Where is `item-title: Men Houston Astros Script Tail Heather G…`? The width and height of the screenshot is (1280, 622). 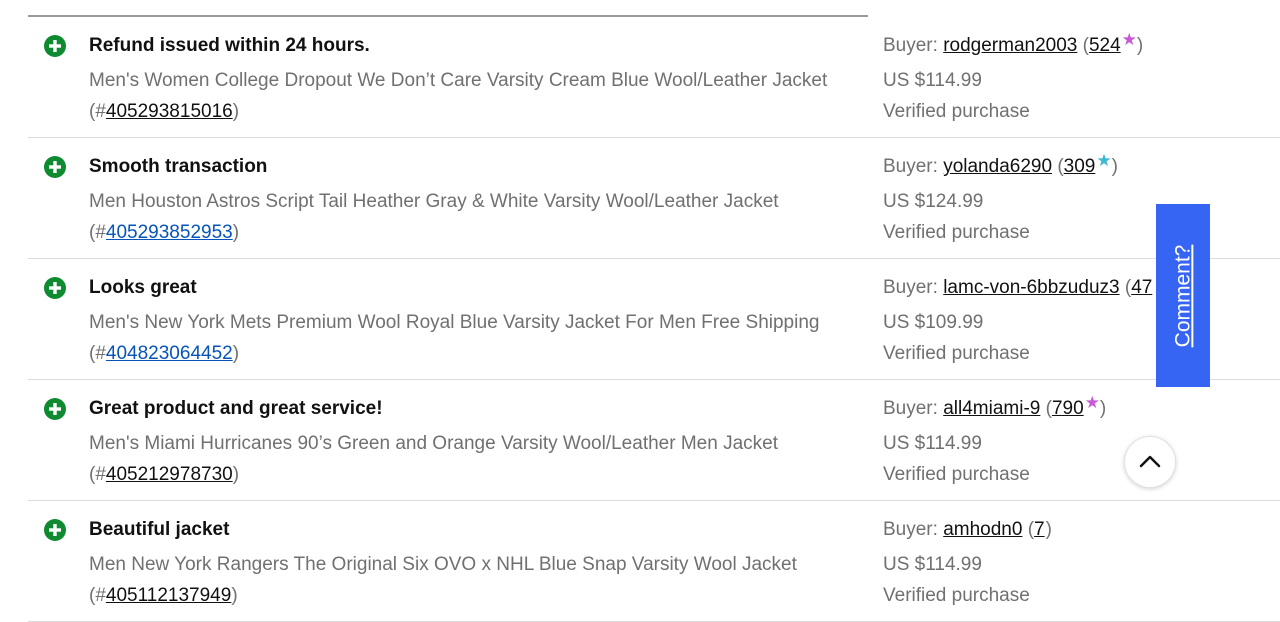 item-title: Men Houston Astros Script Tail Heather G… is located at coordinates (434, 201).